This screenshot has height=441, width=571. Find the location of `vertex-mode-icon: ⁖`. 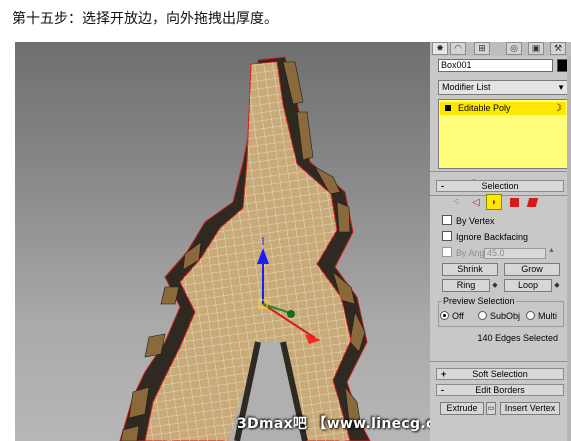

vertex-mode-icon: ⁖ is located at coordinates (456, 202).